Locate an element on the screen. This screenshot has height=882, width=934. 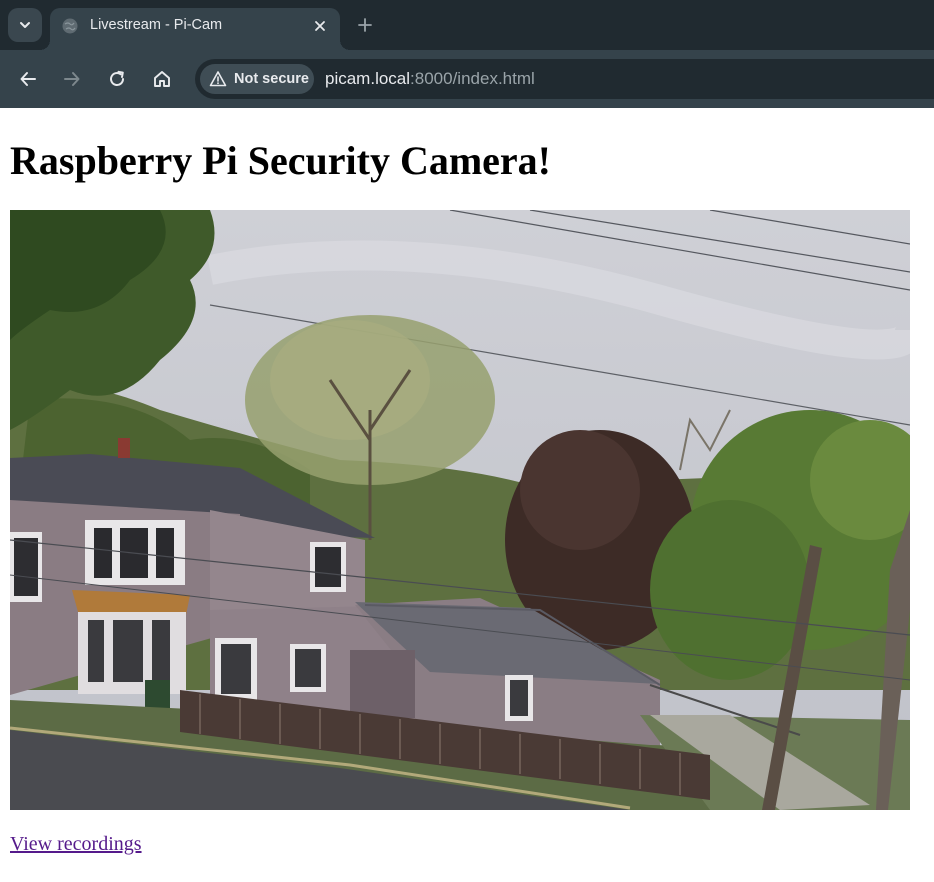
arrow-left-icon is located at coordinates (28, 79).